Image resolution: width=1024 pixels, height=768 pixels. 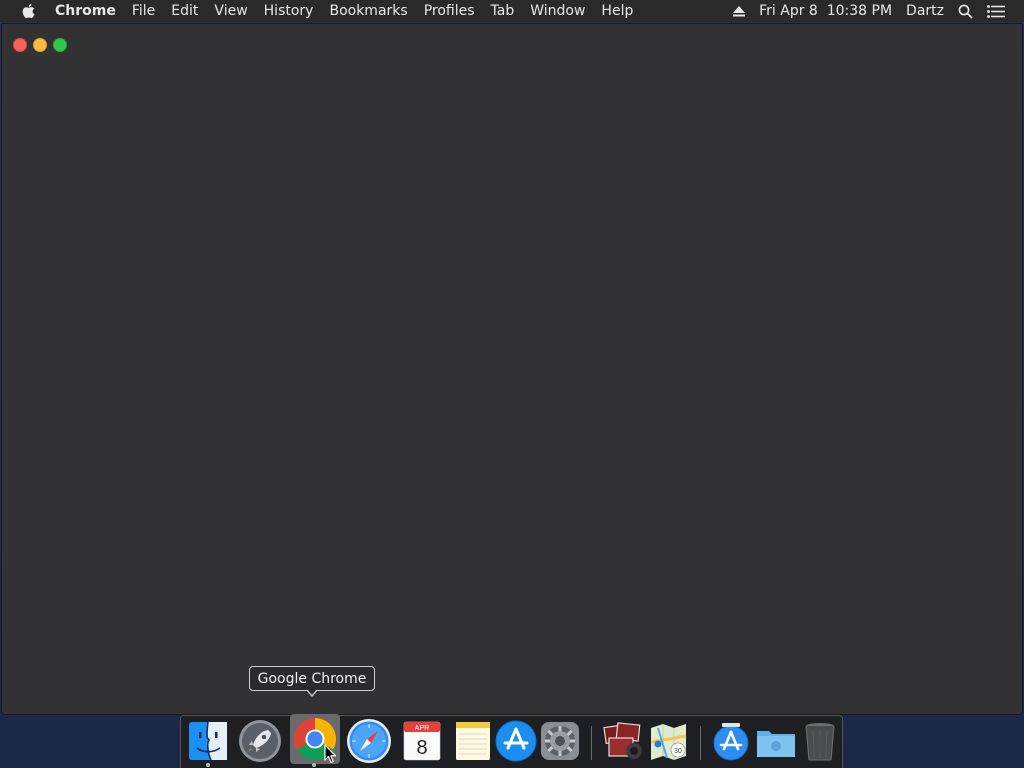 I want to click on maps-icon: 30, so click(x=668, y=741).